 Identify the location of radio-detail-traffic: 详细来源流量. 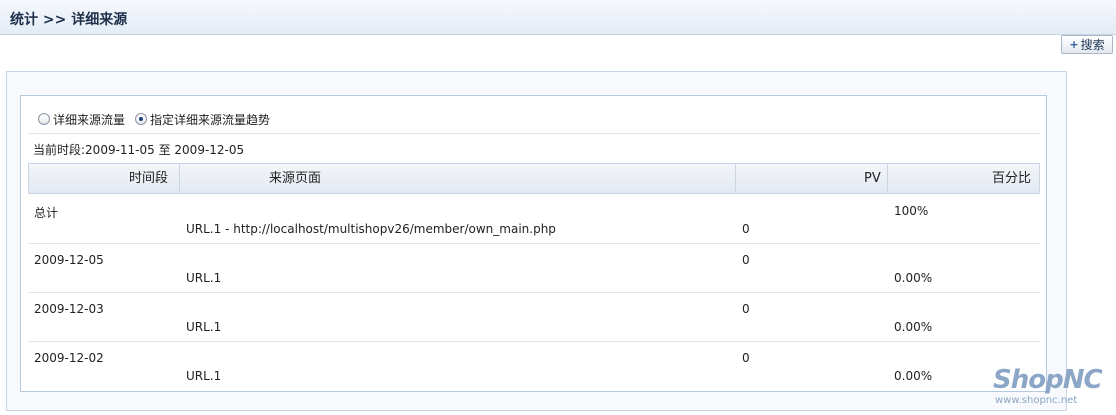
(81, 119).